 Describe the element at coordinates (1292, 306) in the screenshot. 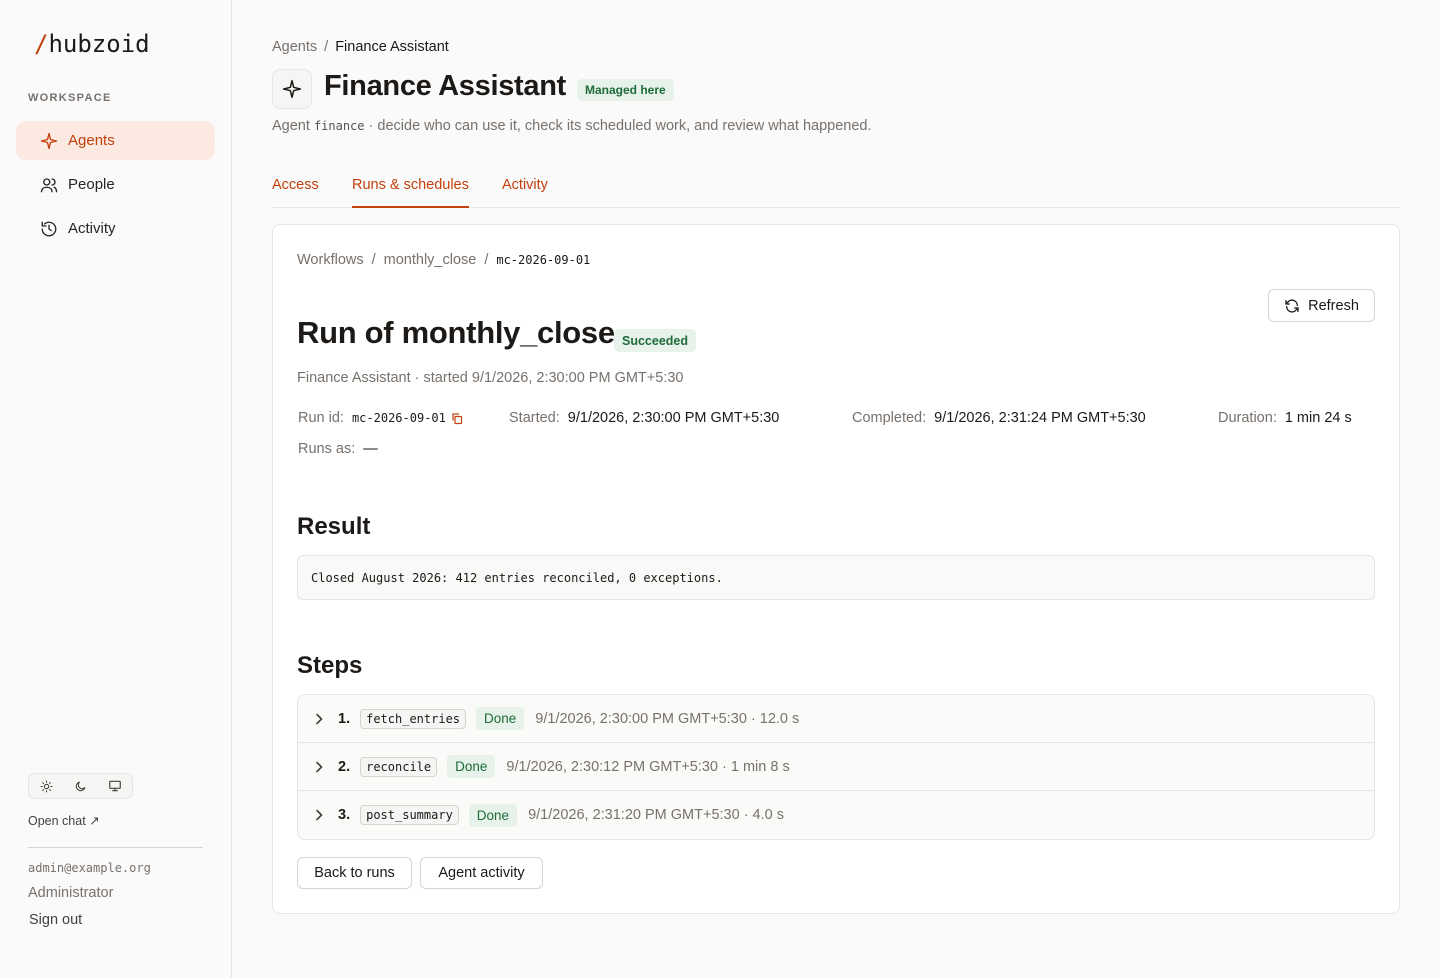

I see `refresh-icon` at that location.